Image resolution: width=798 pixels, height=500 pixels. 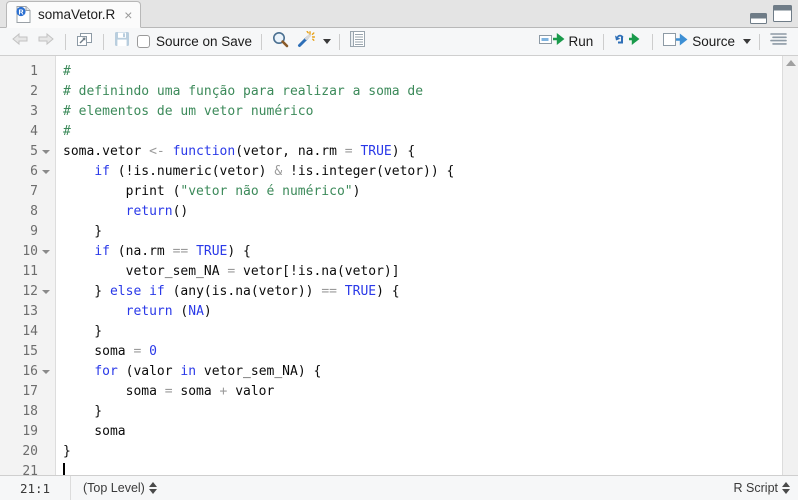 What do you see at coordinates (30, 291) in the screenshot?
I see `line-number-value: 12` at bounding box center [30, 291].